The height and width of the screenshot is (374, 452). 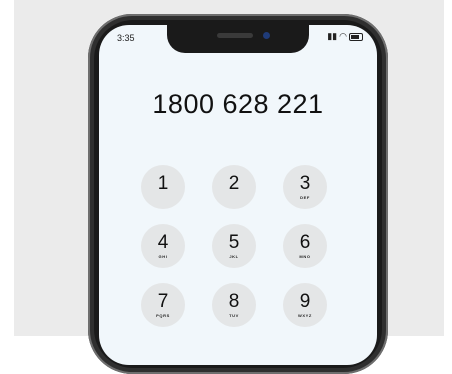 I want to click on key-3: 3 DEF, so click(x=305, y=187).